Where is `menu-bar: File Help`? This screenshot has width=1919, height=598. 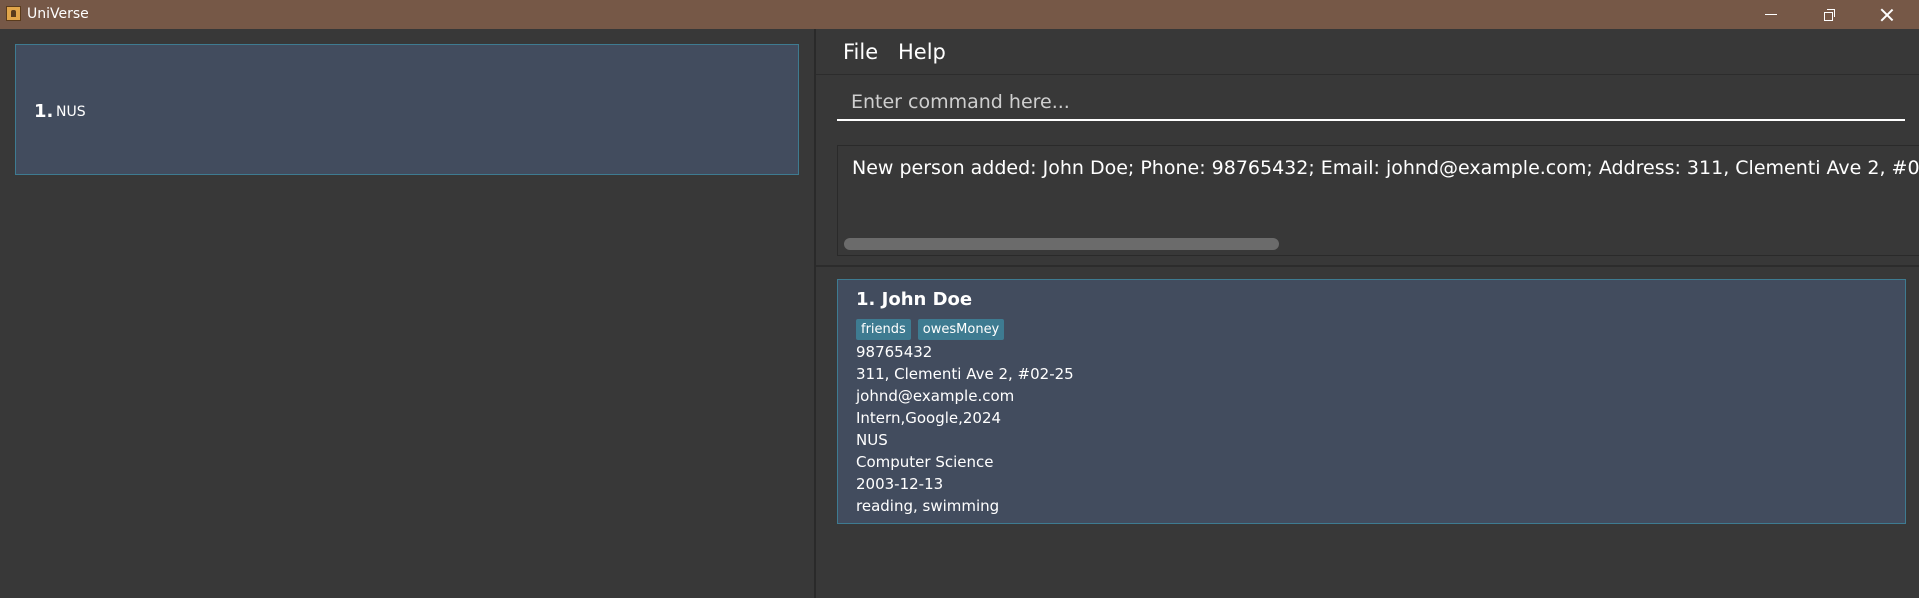 menu-bar: File Help is located at coordinates (1367, 51).